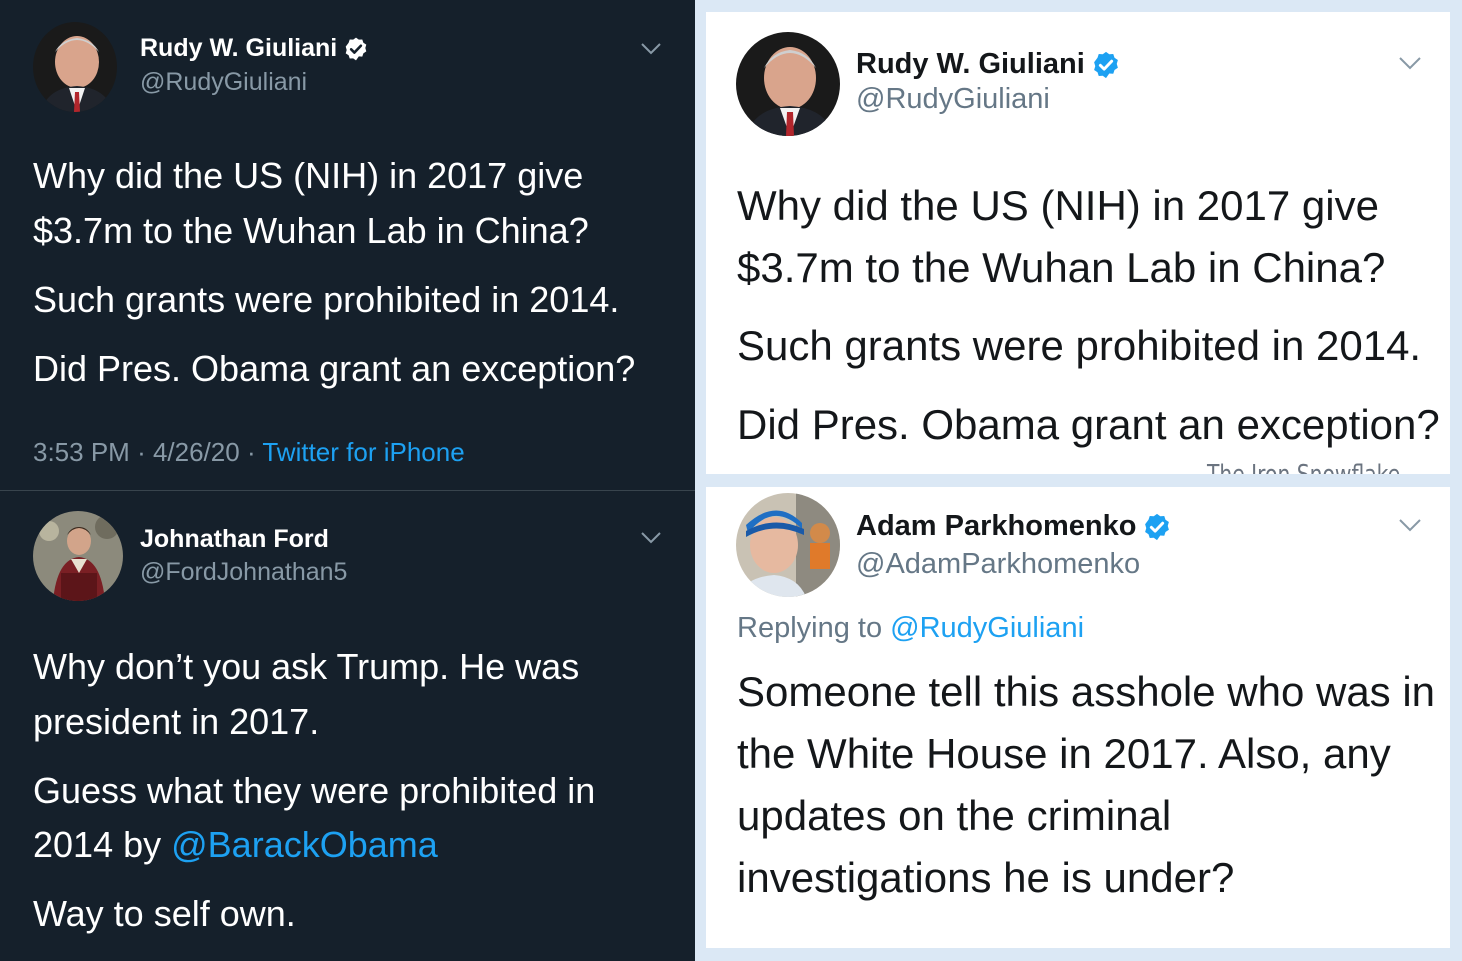 This screenshot has width=1462, height=961. I want to click on tweet-text-line: updates on the criminal, so click(954, 815).